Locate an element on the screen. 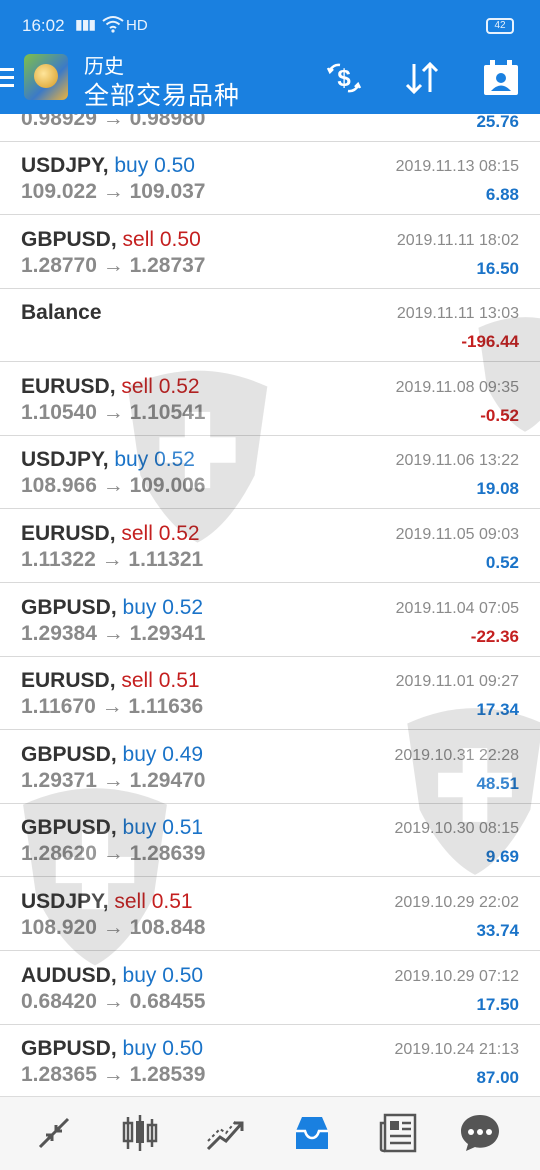 This screenshot has width=540, height=1170. trade-profit: 0.52 is located at coordinates (502, 562).